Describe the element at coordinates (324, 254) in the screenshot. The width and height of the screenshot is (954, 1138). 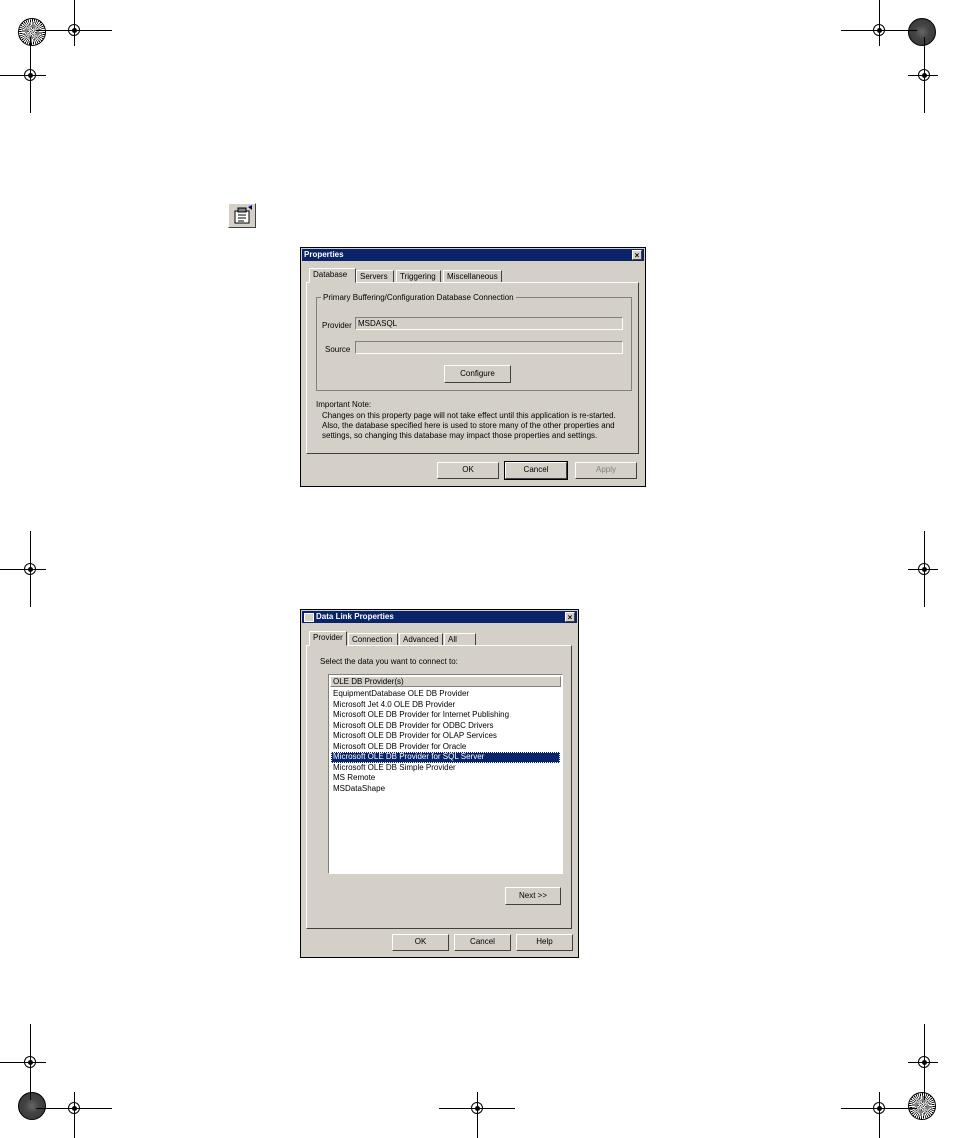
I see `properties-title: Properties` at that location.